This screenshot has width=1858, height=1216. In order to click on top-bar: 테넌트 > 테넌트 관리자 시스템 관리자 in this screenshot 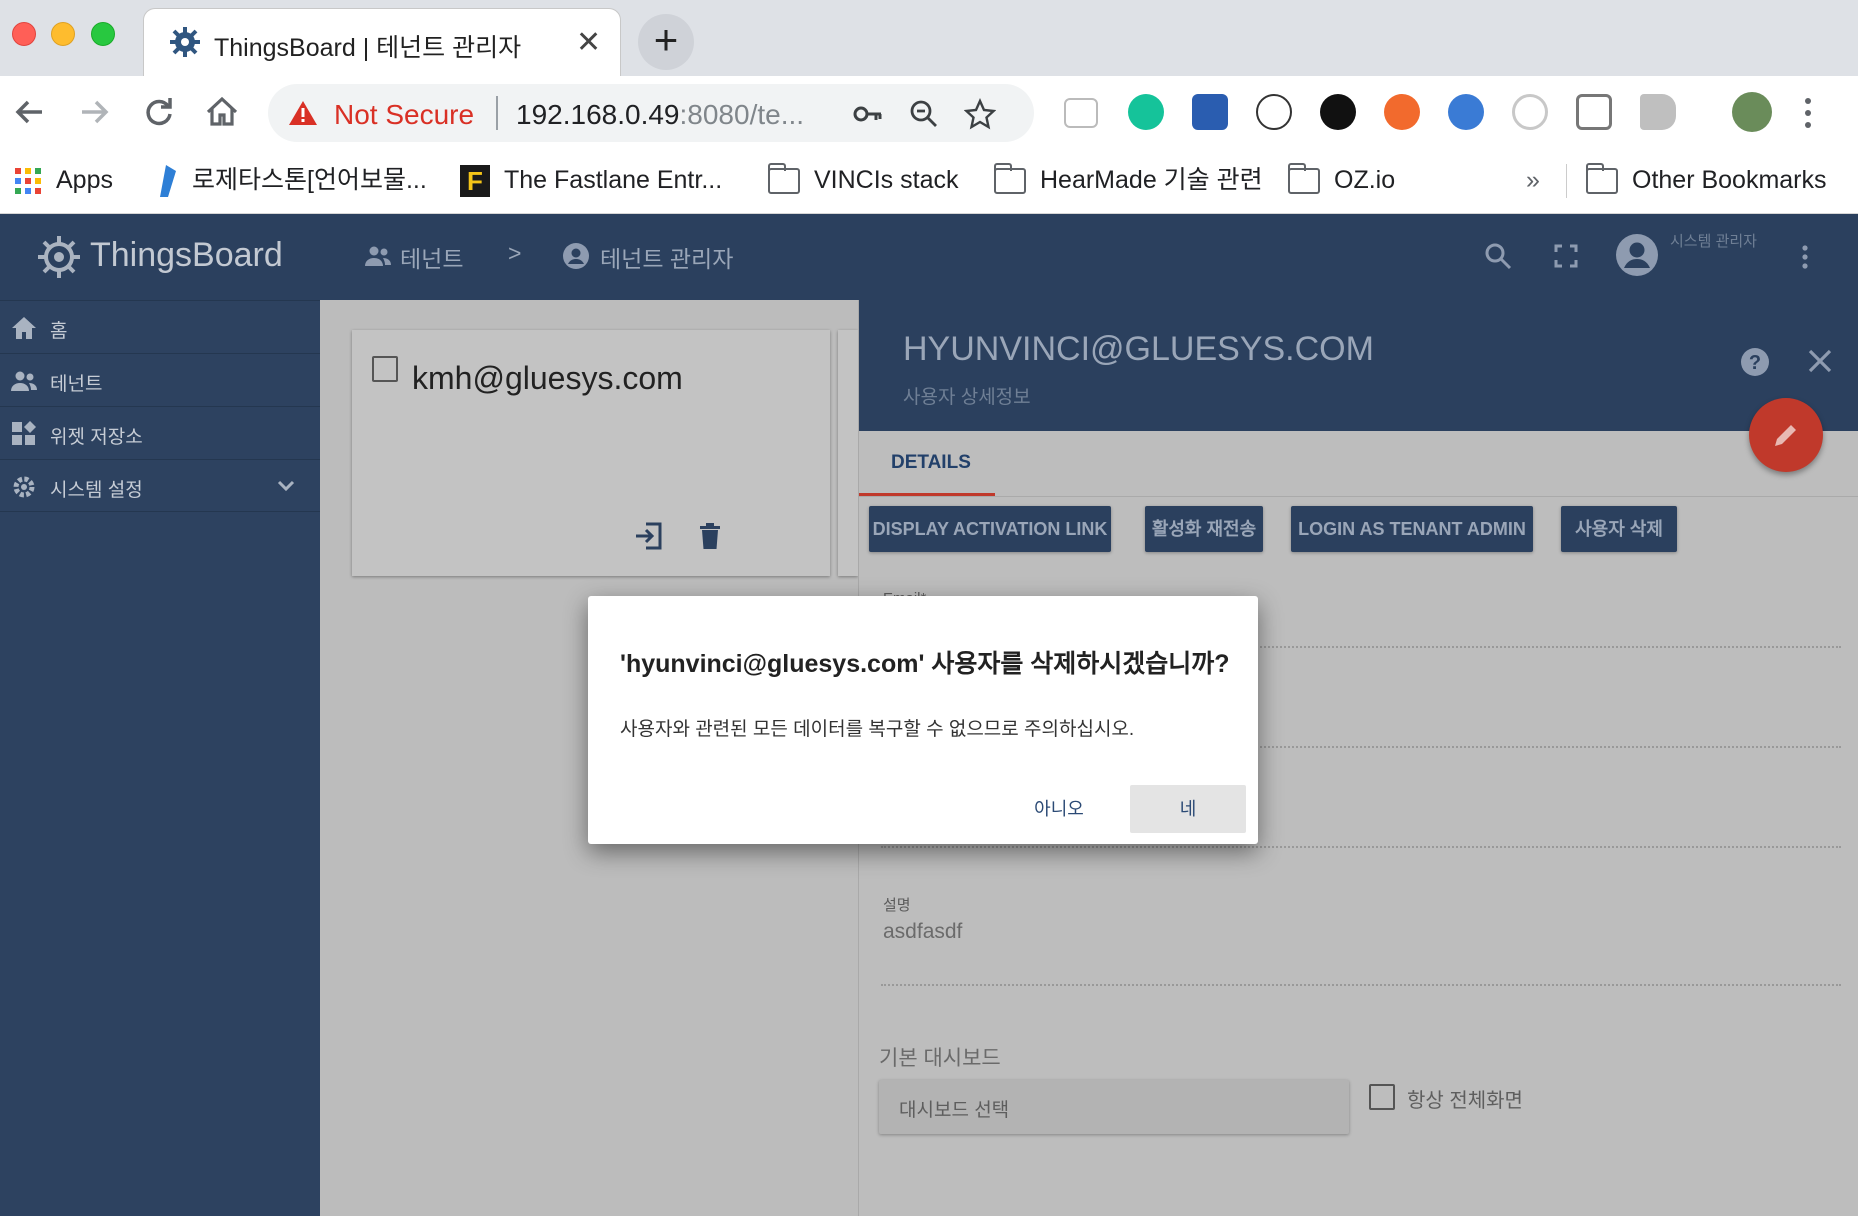, I will do `click(1089, 257)`.